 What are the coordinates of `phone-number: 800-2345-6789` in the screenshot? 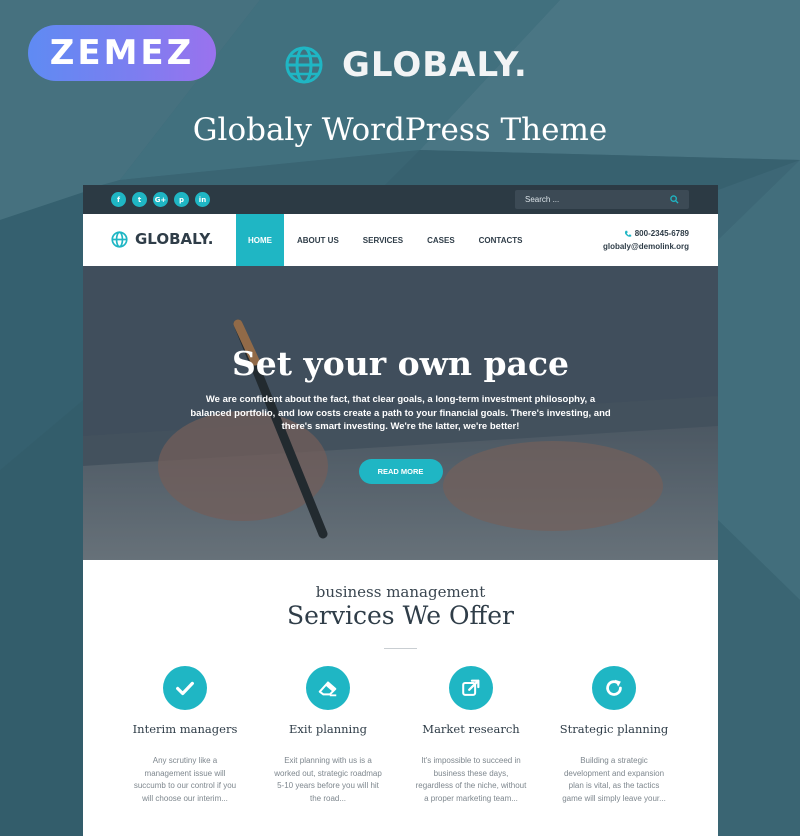 It's located at (662, 233).